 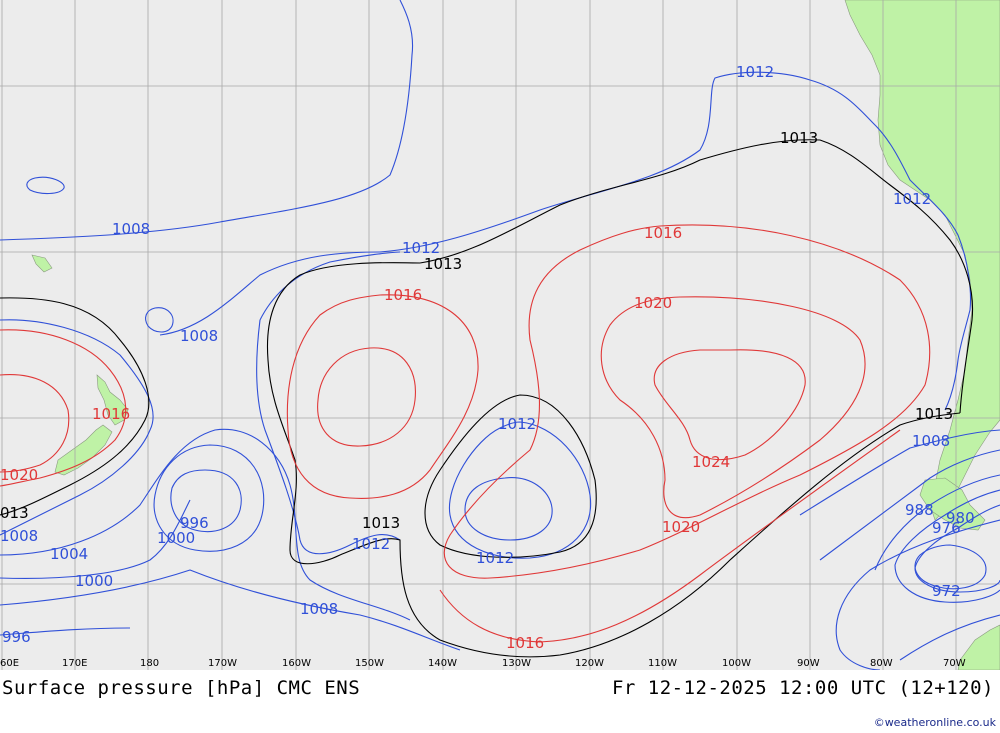 What do you see at coordinates (711, 462) in the screenshot?
I see `isobar-label: 1024` at bounding box center [711, 462].